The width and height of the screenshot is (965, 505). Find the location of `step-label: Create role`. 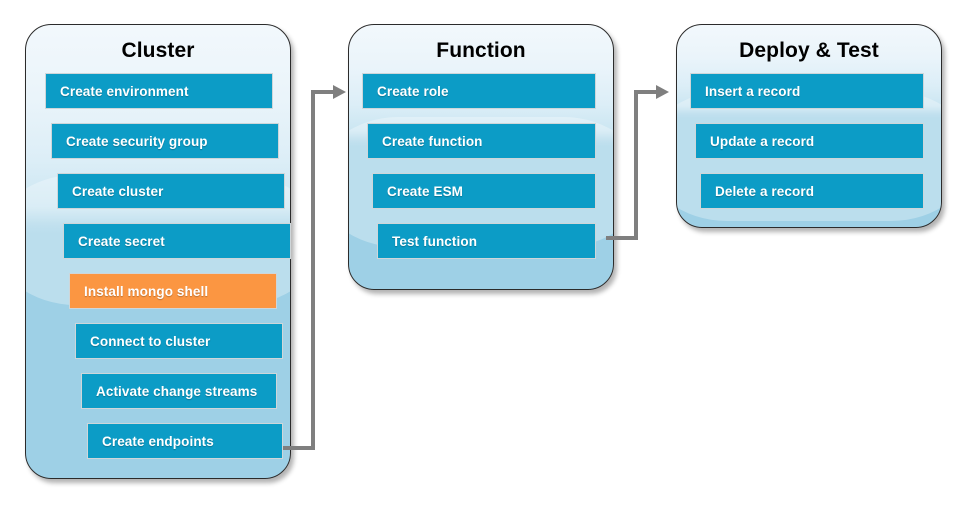

step-label: Create role is located at coordinates (413, 91).